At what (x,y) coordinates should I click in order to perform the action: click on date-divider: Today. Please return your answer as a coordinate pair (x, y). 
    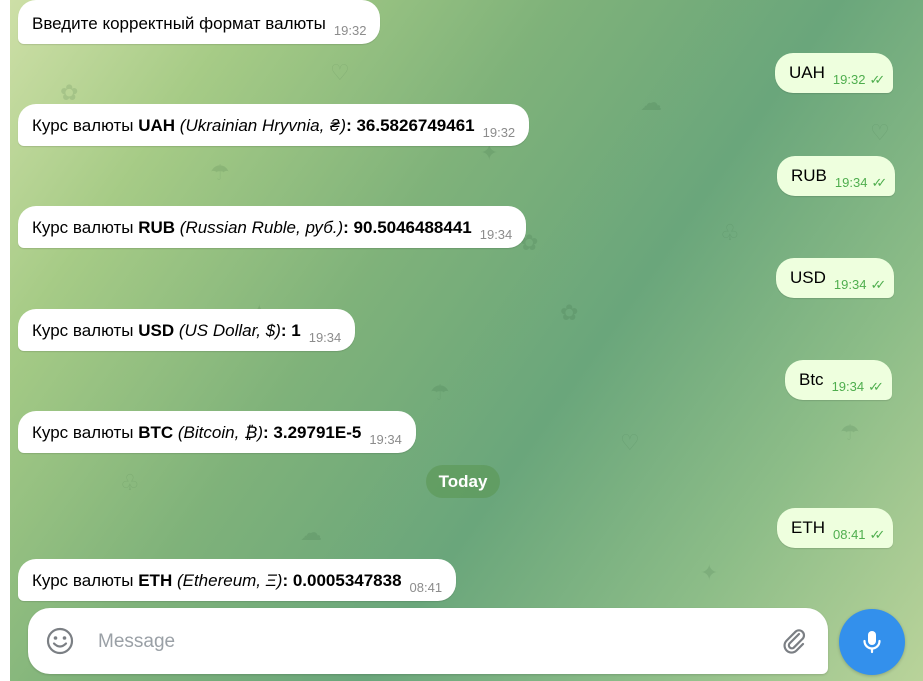
    Looking at the image, I should click on (463, 481).